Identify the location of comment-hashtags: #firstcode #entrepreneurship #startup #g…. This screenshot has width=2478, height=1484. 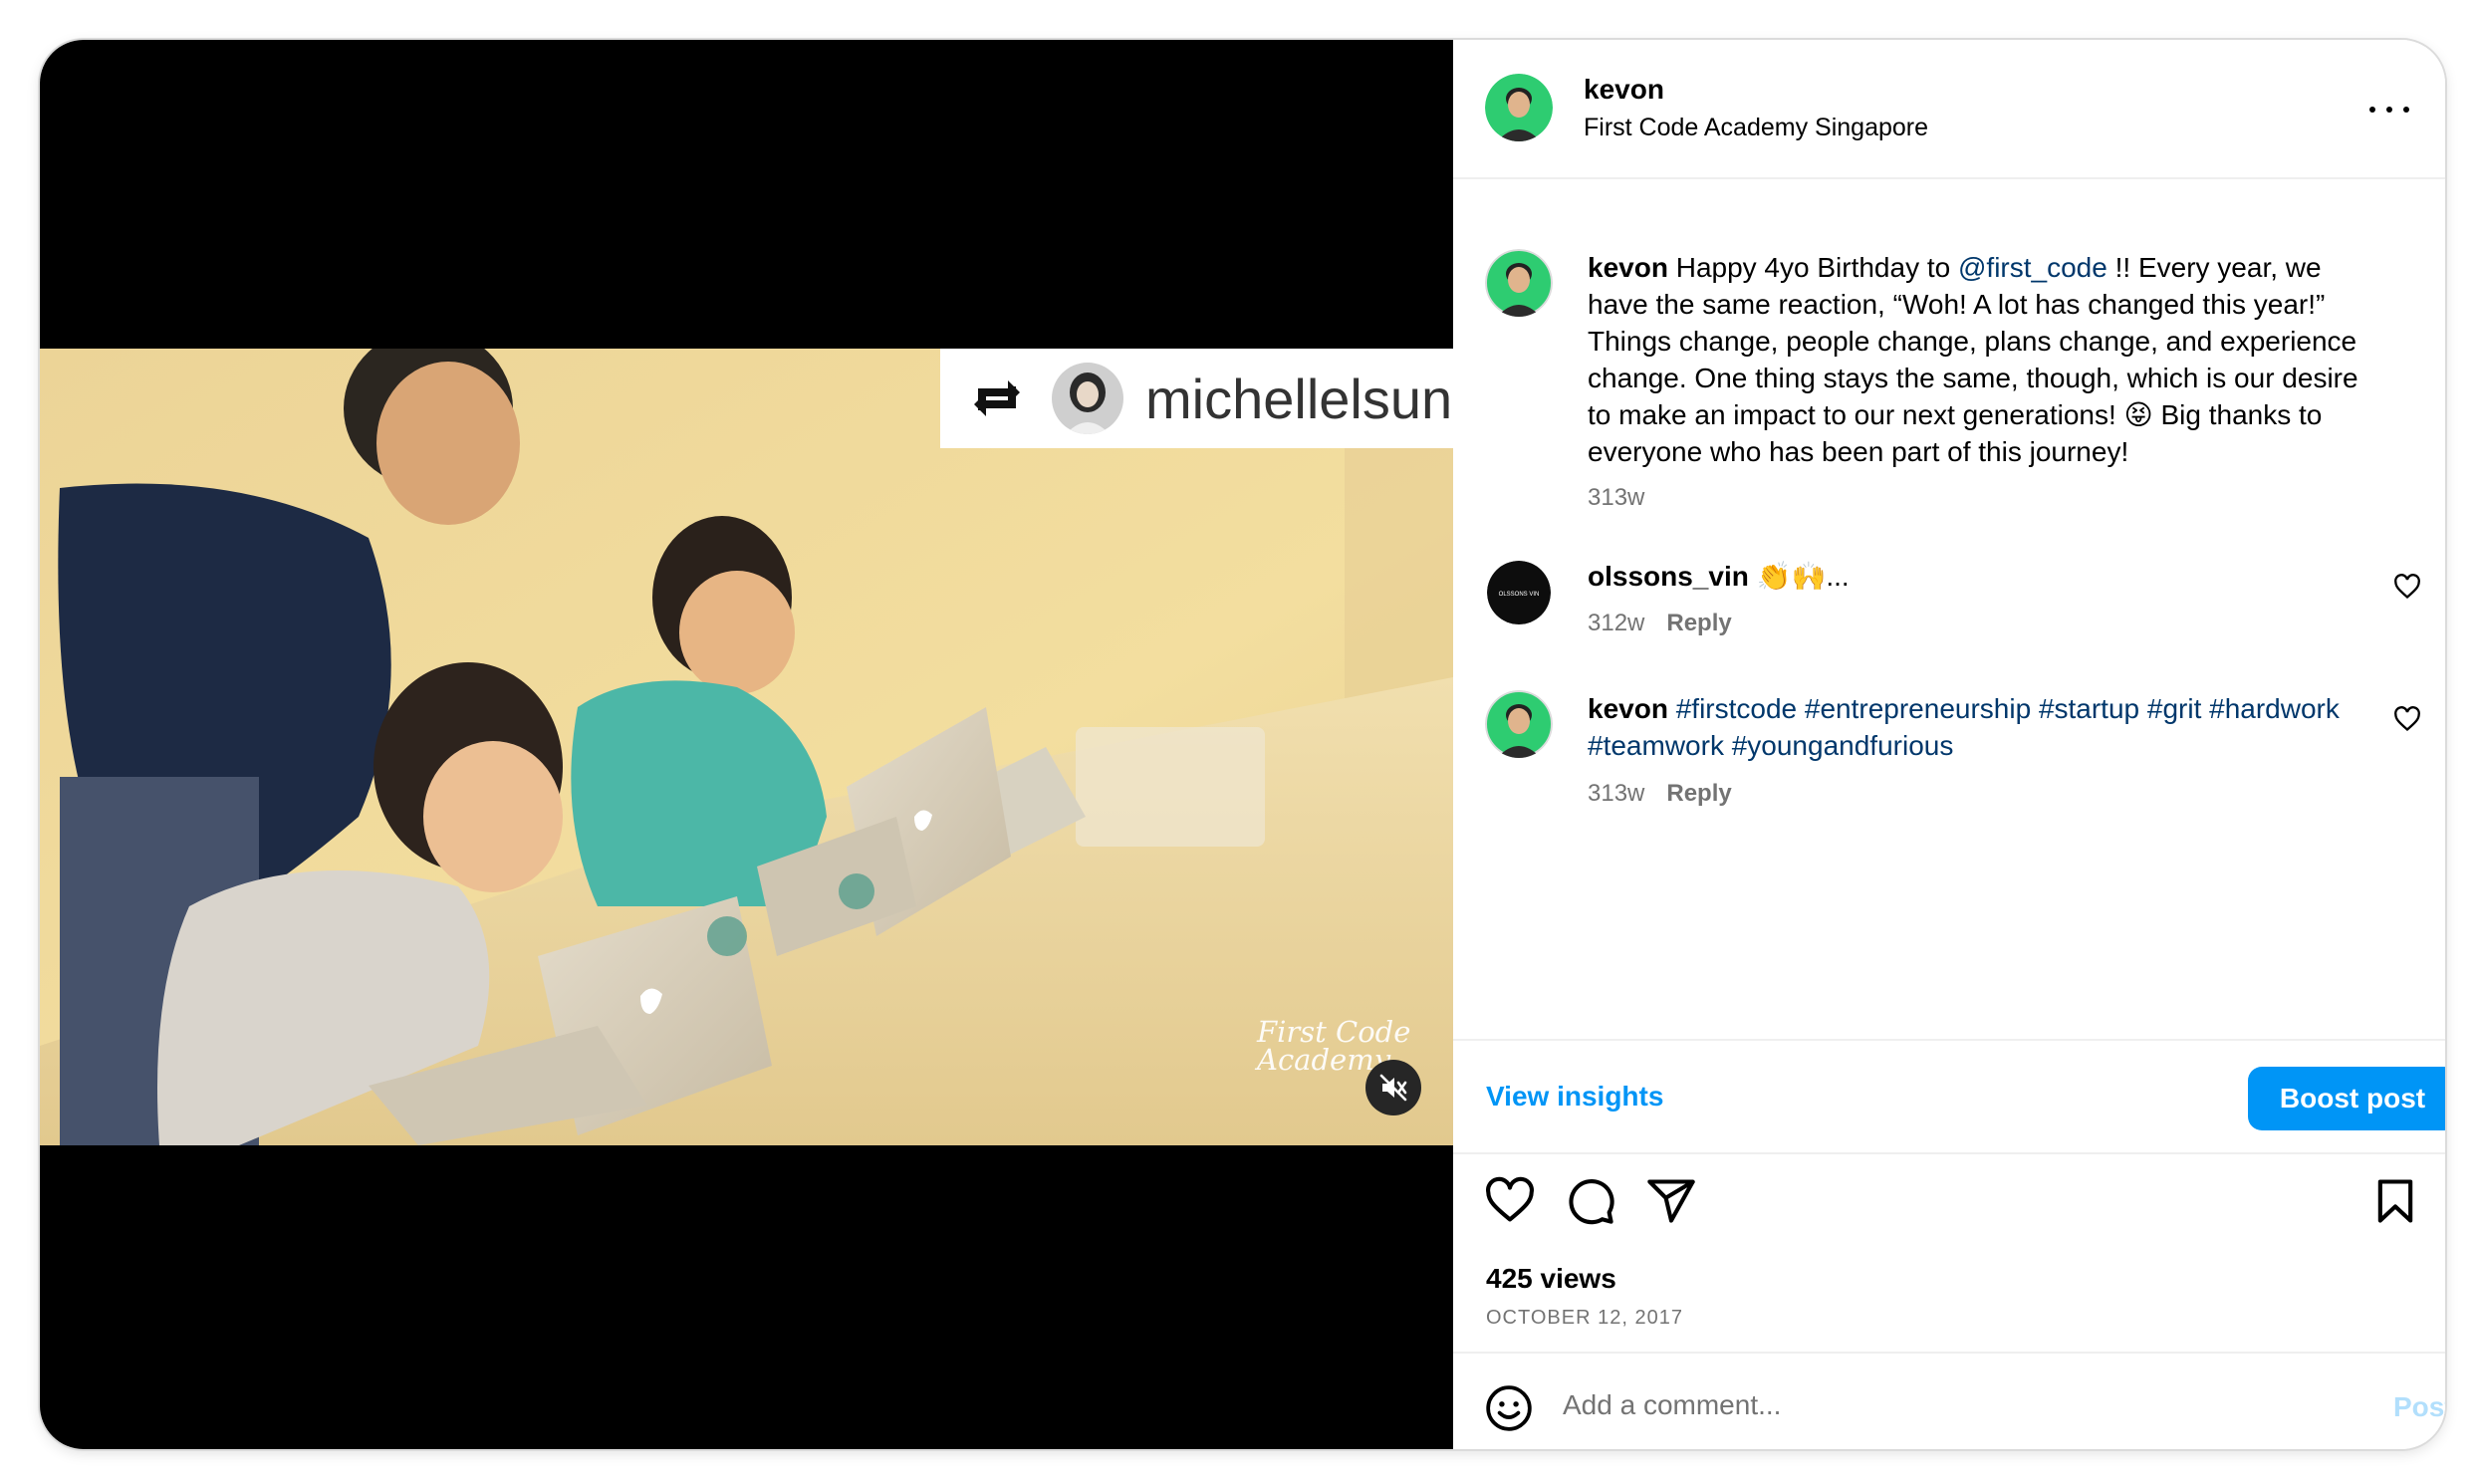
(1964, 727).